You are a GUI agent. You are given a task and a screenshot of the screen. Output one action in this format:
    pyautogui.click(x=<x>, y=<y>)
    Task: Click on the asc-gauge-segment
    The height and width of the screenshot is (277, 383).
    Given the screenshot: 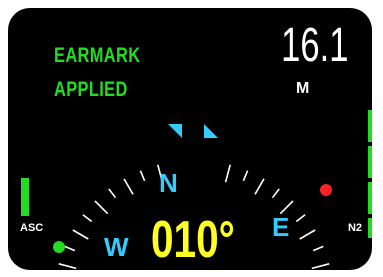 What is the action you would take?
    pyautogui.click(x=25, y=197)
    